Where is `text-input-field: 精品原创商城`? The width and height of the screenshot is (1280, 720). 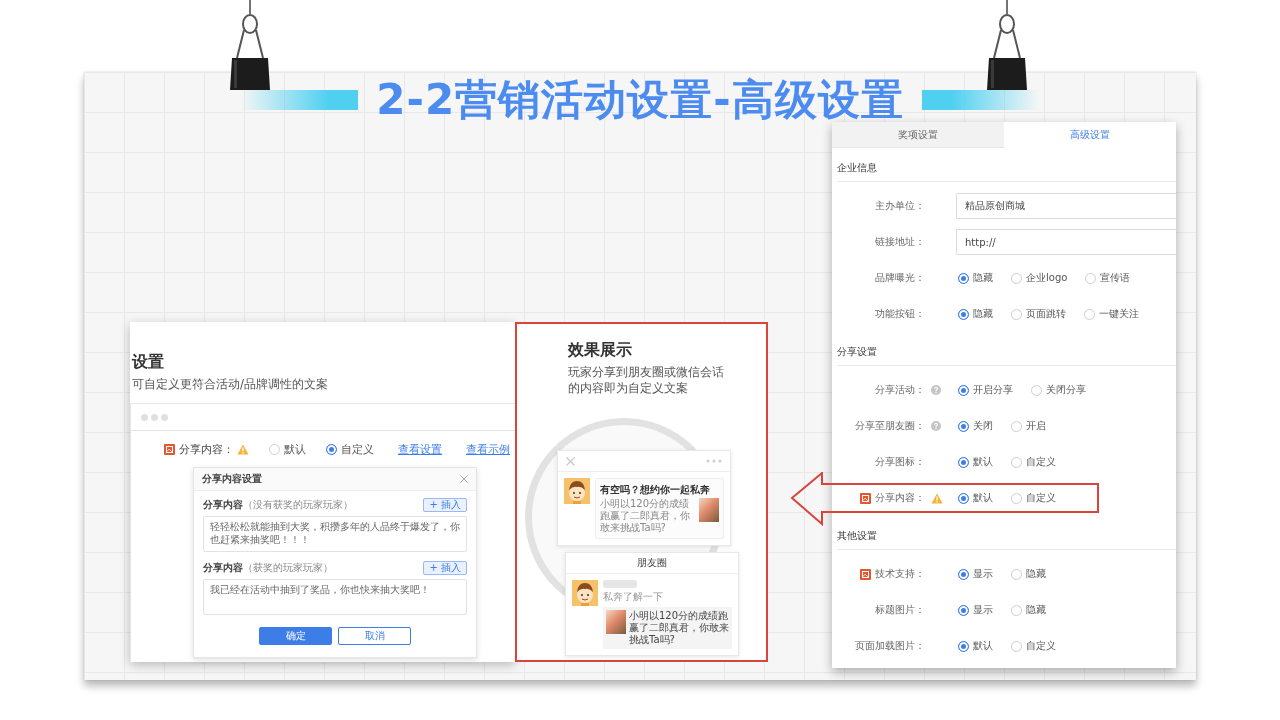
text-input-field: 精品原创商城 is located at coordinates (1066, 206).